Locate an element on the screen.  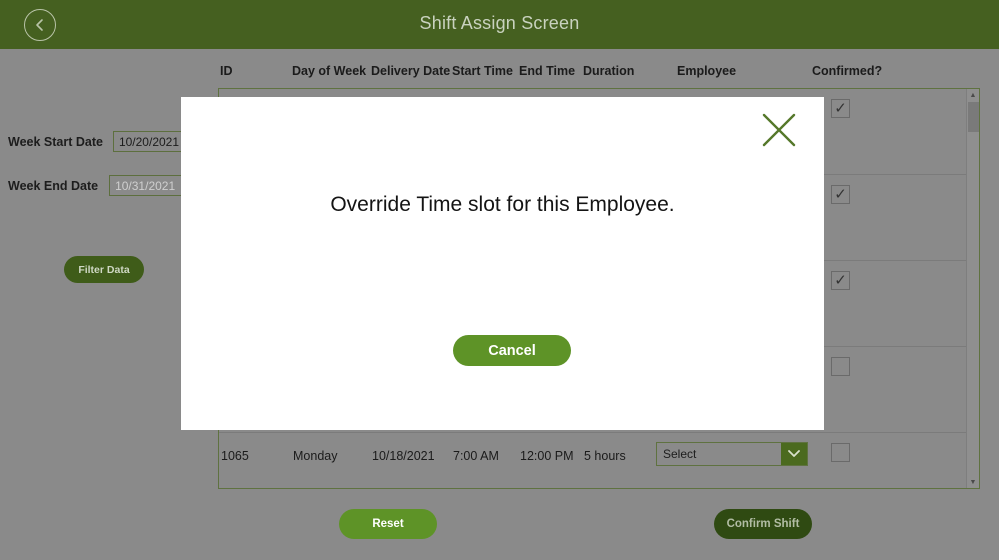
table-scrollbar: ▲ ▼ is located at coordinates (972, 288).